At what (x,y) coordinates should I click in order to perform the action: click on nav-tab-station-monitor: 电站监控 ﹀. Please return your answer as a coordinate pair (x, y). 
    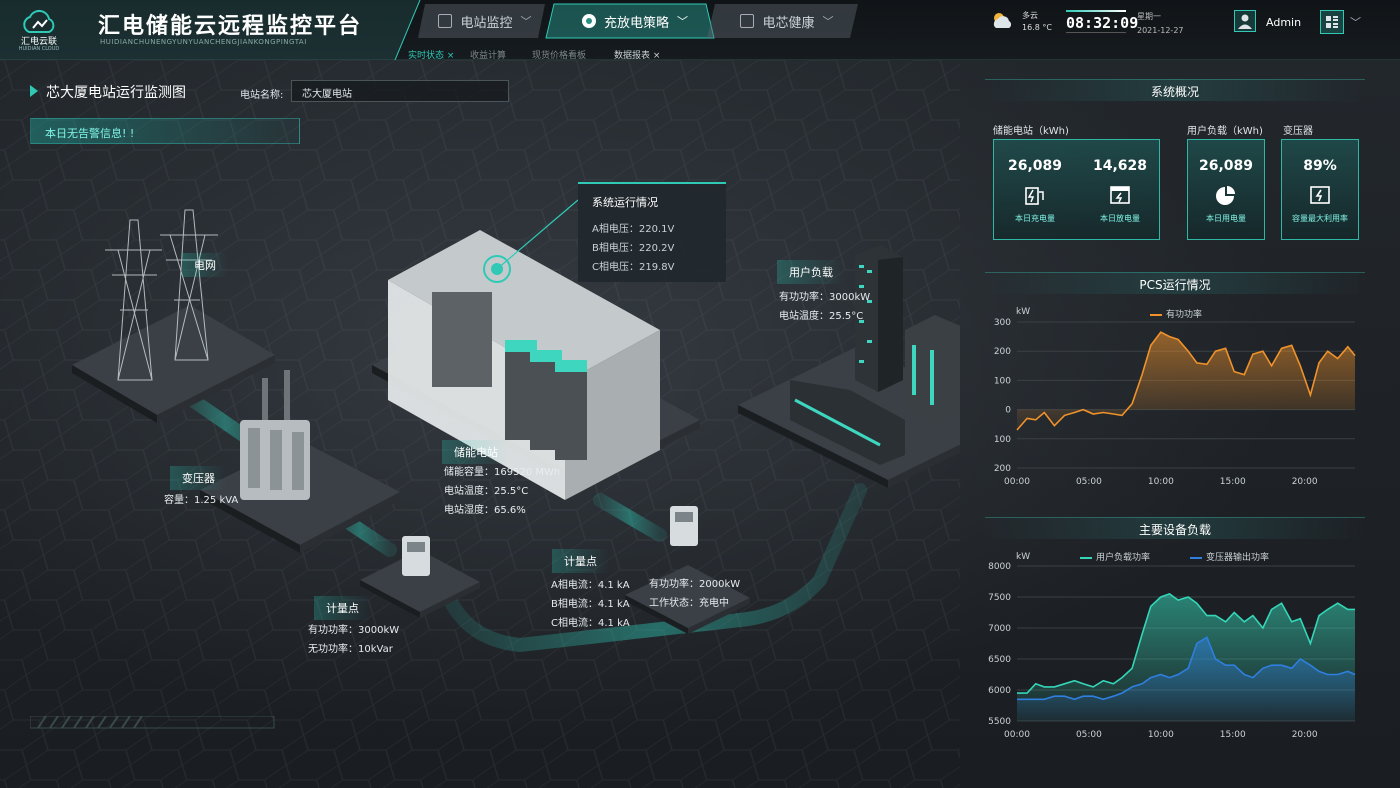
    Looking at the image, I should click on (485, 21).